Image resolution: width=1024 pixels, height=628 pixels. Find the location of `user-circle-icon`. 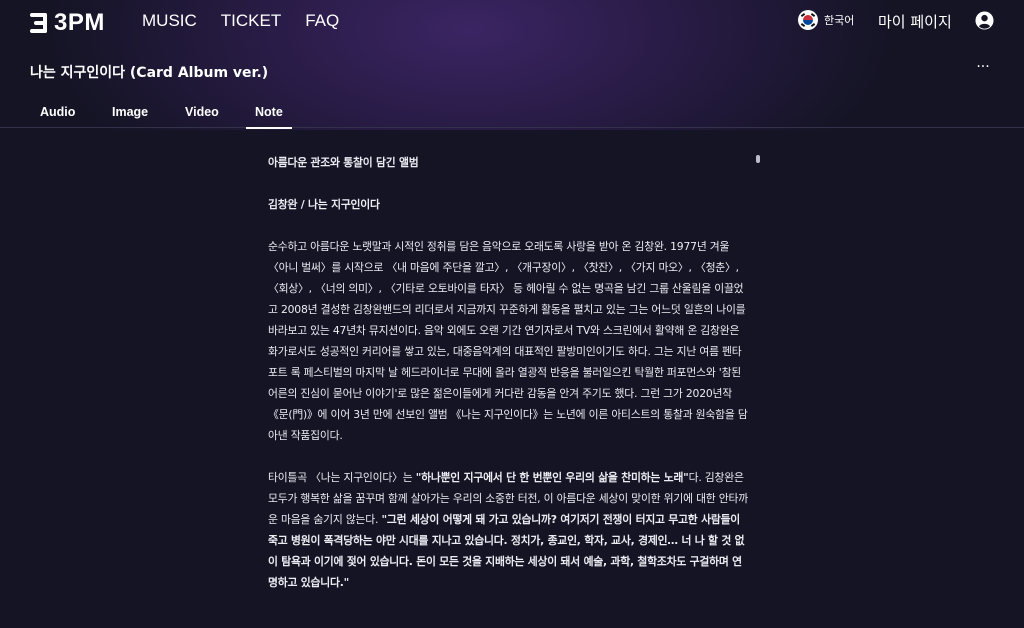

user-circle-icon is located at coordinates (984, 20).